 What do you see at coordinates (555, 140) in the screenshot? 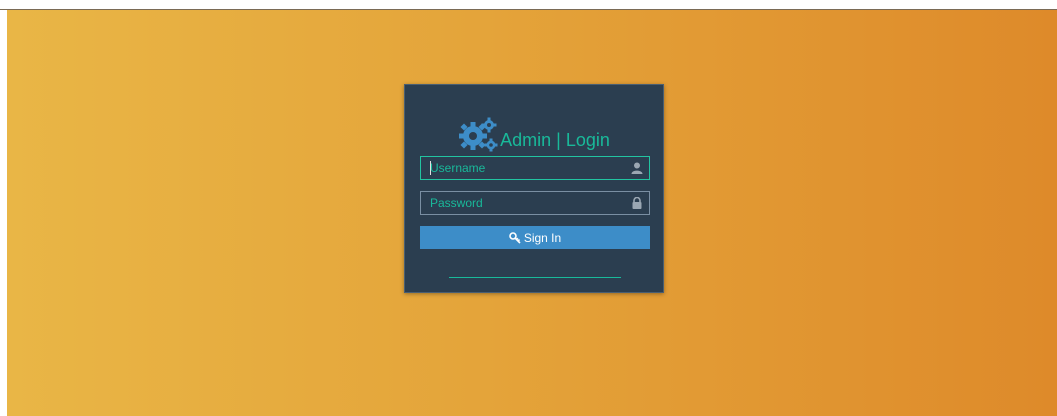
I see `login-title: Admin | Login` at bounding box center [555, 140].